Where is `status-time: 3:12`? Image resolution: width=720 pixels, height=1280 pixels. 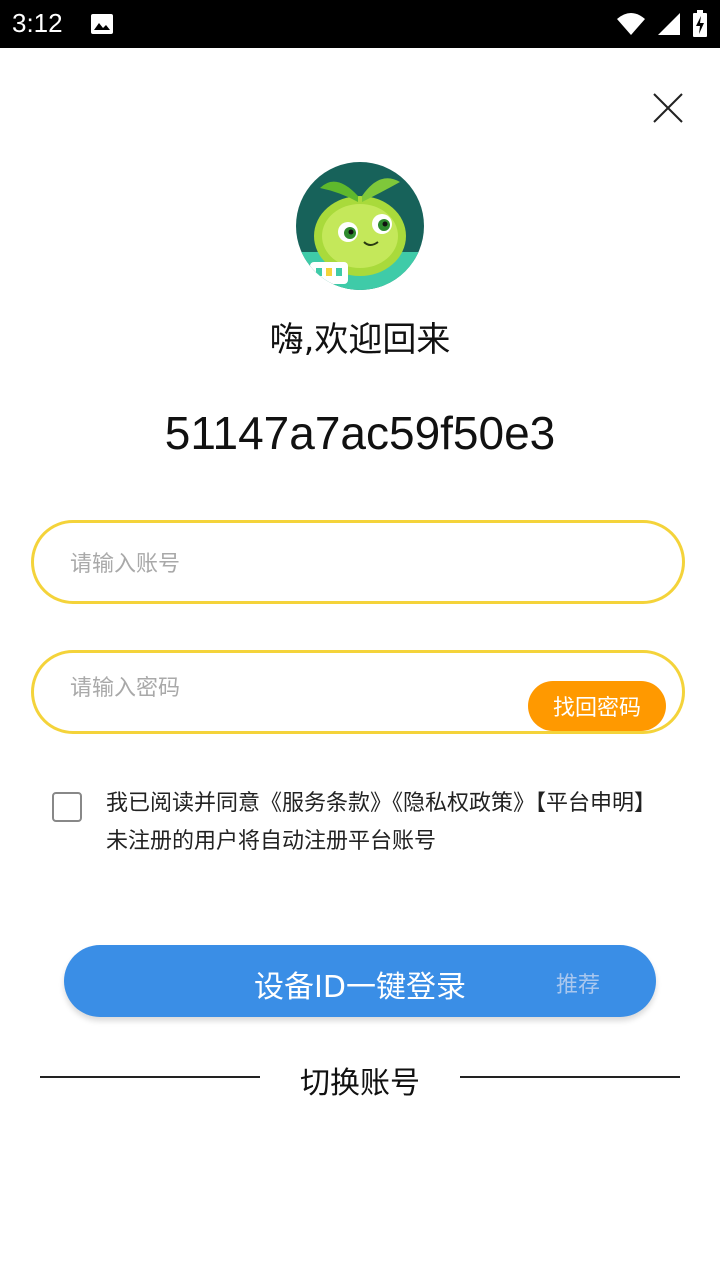
status-time: 3:12 is located at coordinates (37, 23).